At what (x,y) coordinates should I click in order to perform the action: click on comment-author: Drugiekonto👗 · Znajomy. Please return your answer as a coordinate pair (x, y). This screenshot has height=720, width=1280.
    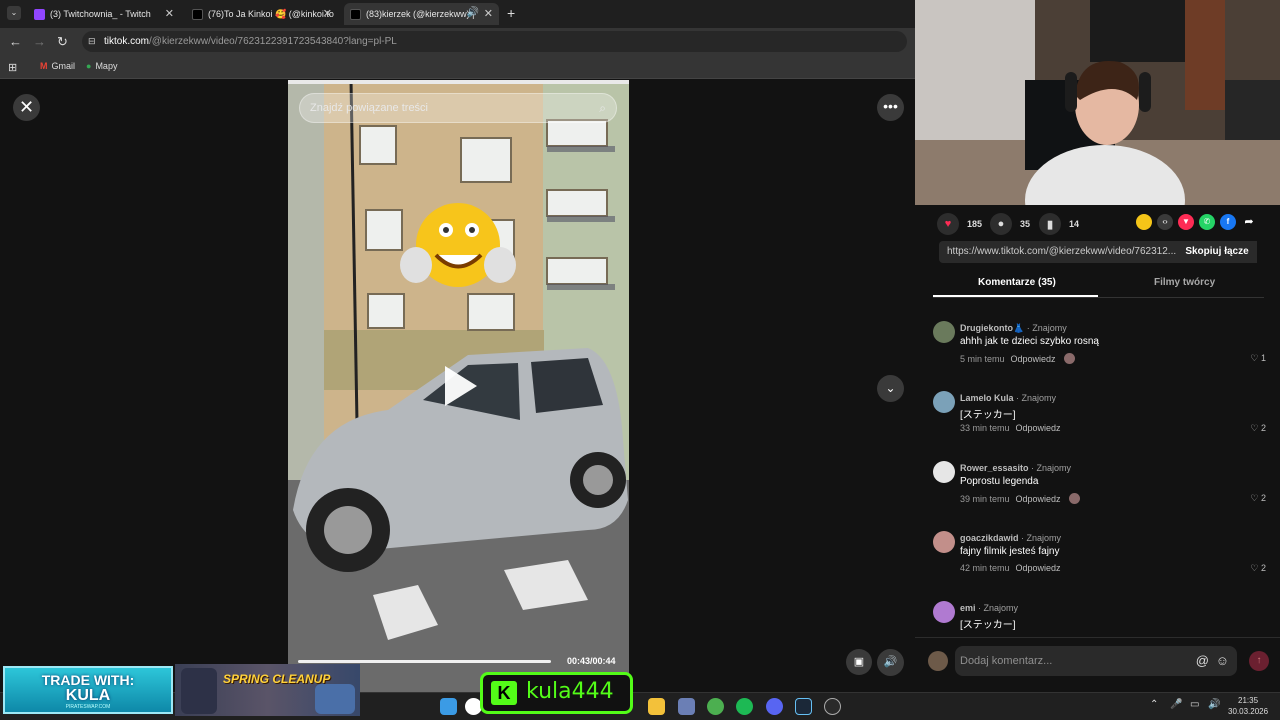
    Looking at the image, I should click on (1013, 328).